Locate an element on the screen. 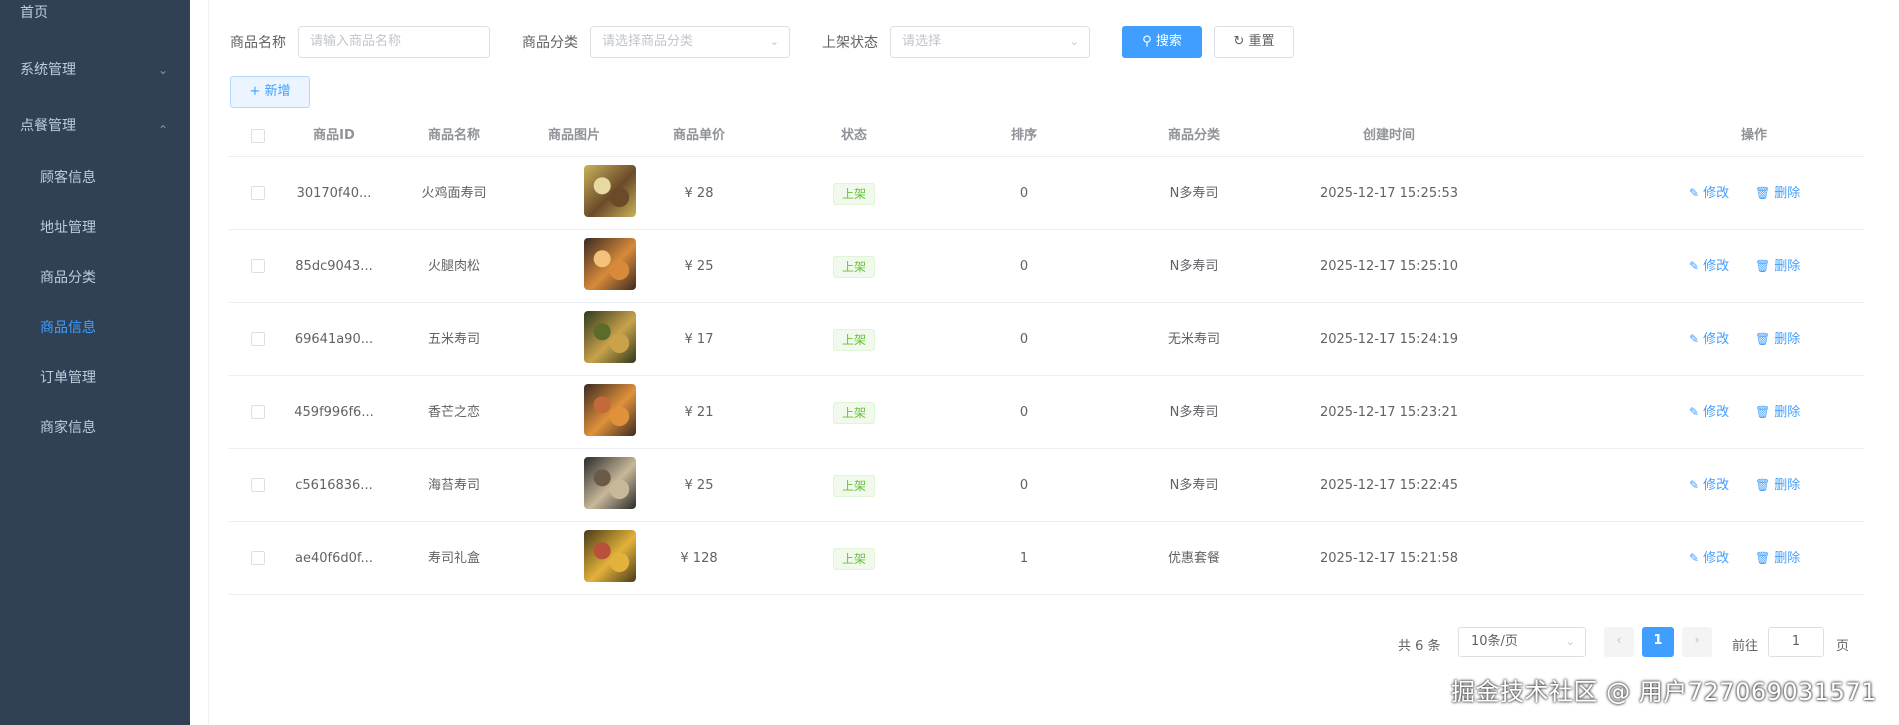  cell-name: 寿司礼盒 is located at coordinates (453, 558).